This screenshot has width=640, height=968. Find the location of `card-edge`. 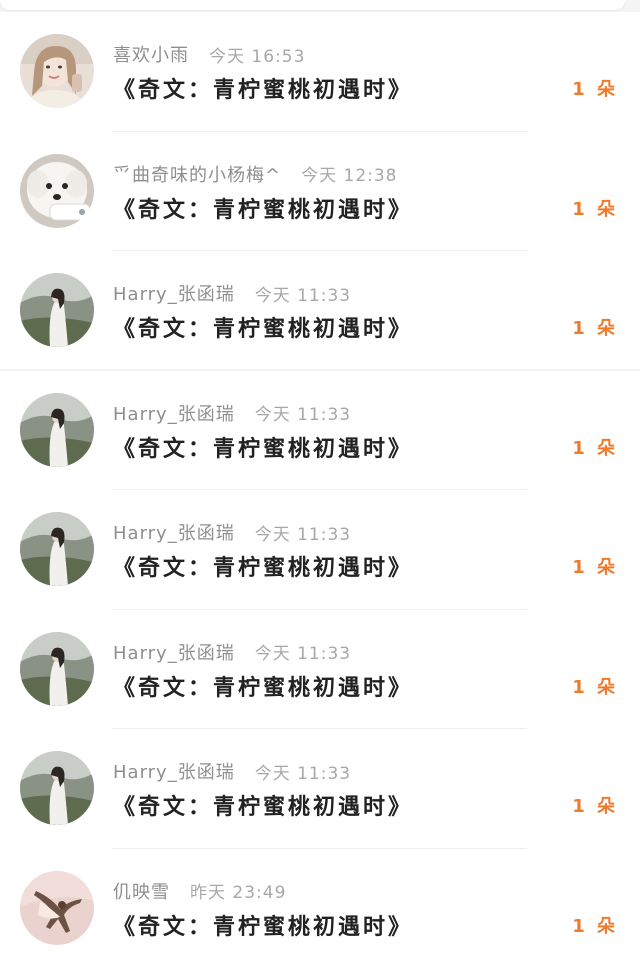

card-edge is located at coordinates (312, 5).